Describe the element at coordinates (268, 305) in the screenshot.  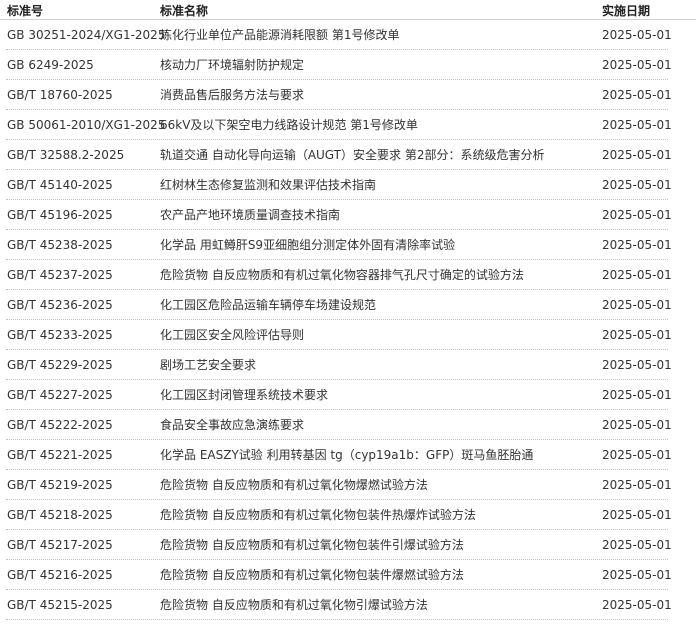
I see `standard-name-link: 化工园区危险品运输车辆停车场建设规范` at that location.